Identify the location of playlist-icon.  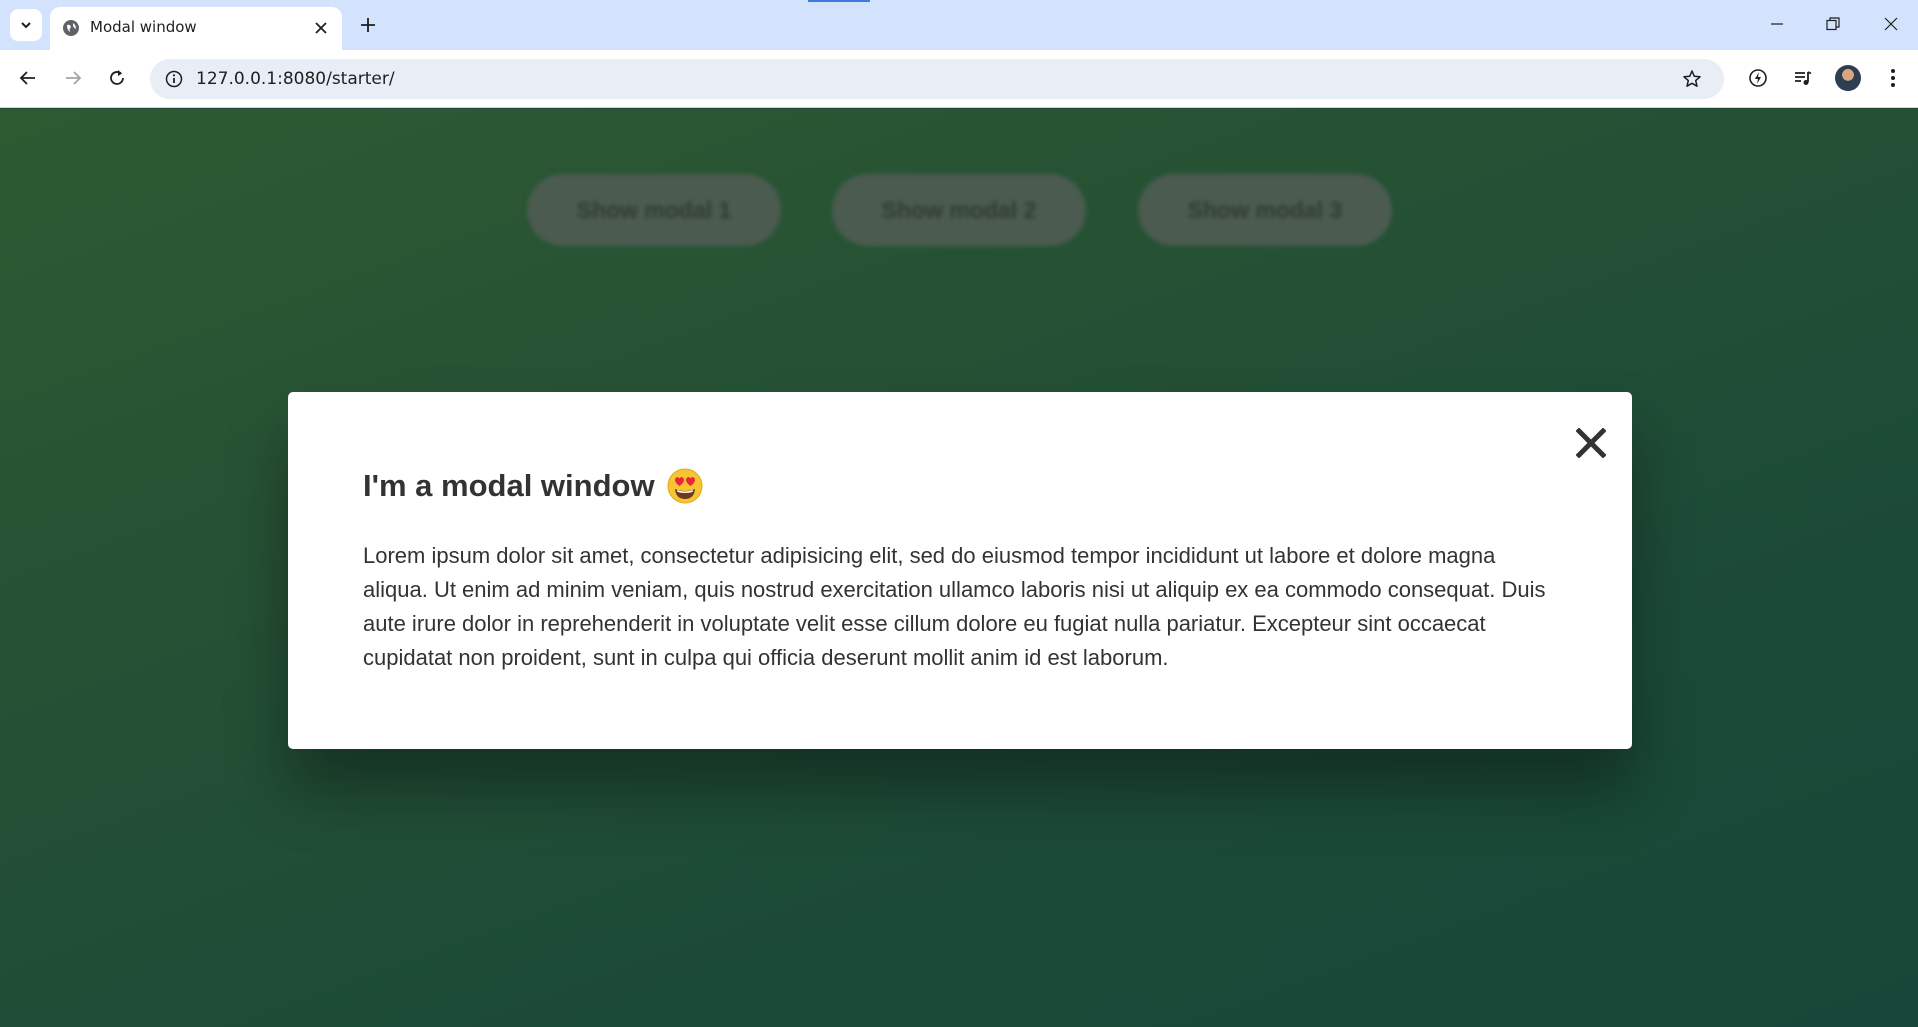
(1803, 78).